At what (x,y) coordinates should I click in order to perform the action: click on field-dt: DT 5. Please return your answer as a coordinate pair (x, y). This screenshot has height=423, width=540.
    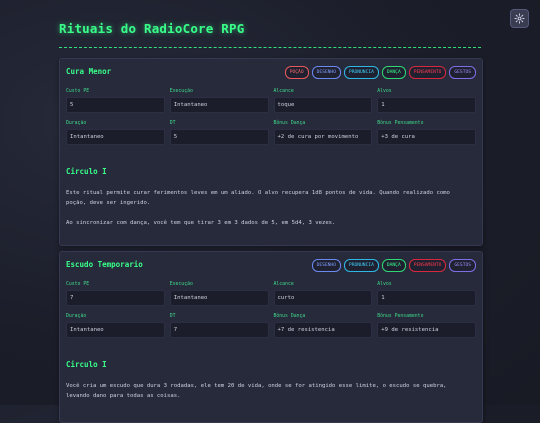
    Looking at the image, I should click on (219, 133).